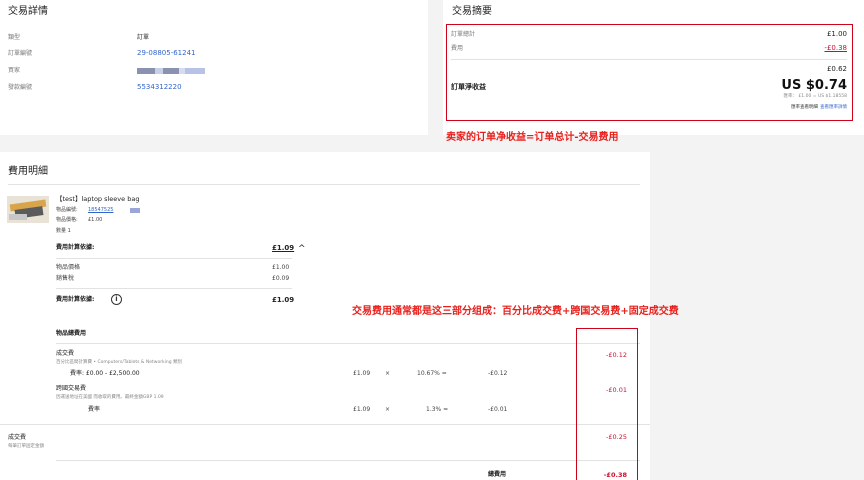 This screenshot has height=480, width=864. Describe the element at coordinates (166, 53) in the screenshot. I see `order-number-link: 29-08805-61241` at that location.